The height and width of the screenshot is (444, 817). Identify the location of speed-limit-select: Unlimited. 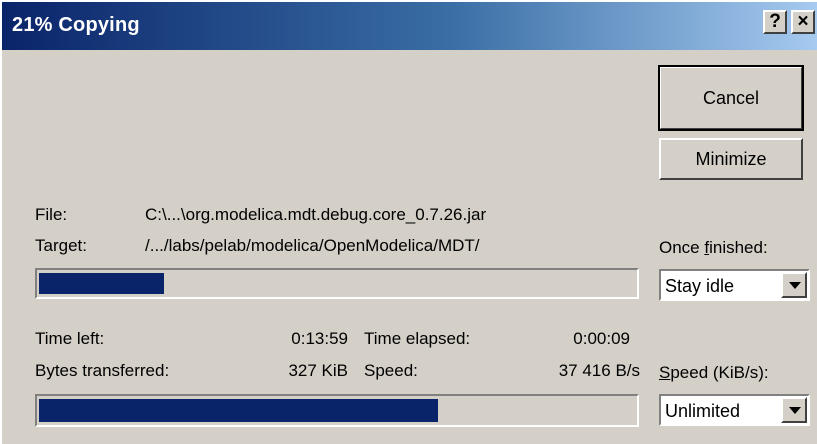
(734, 410).